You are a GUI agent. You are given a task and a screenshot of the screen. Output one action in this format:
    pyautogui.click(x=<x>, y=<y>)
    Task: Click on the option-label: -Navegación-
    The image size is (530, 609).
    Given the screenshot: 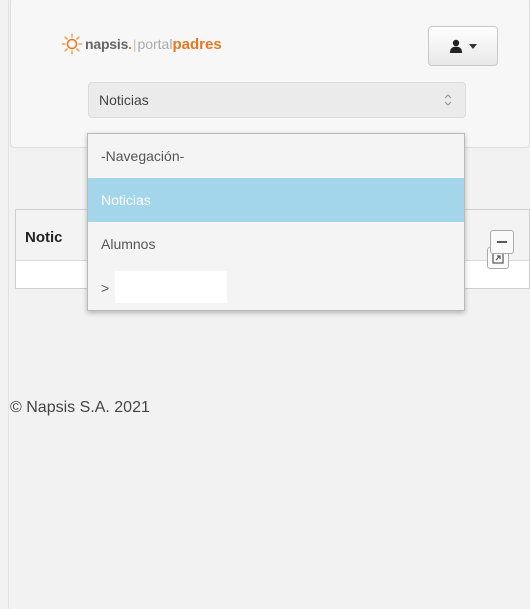 What is the action you would take?
    pyautogui.click(x=143, y=156)
    